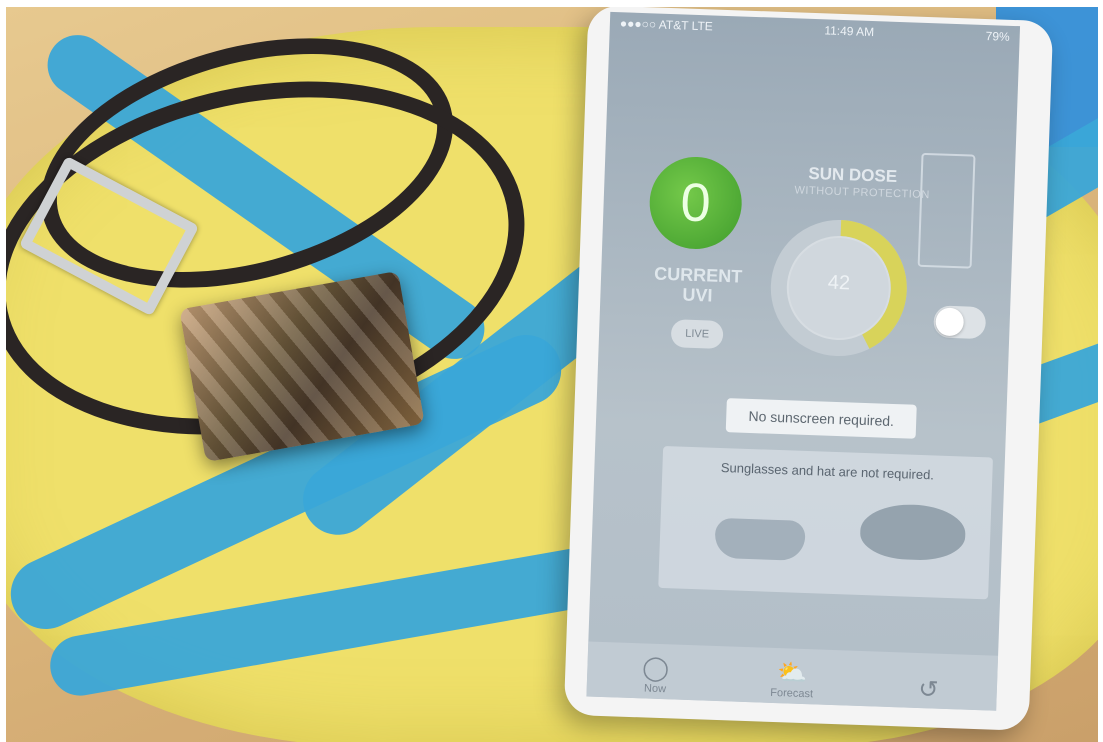 The height and width of the screenshot is (742, 1103). I want to click on history-icon: ↺, so click(928, 690).